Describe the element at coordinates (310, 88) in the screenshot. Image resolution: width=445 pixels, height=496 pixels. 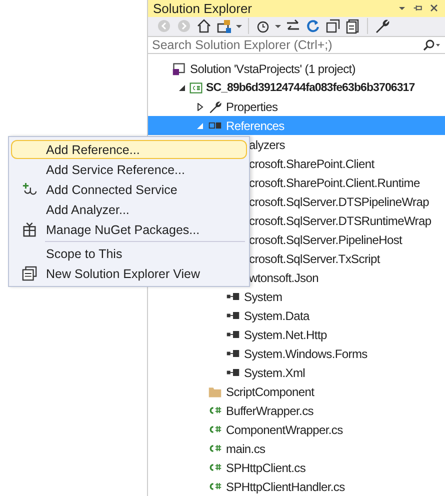
I see `tree-item-label: SC_89b6d39124744fa083fe63b6b3706317` at that location.